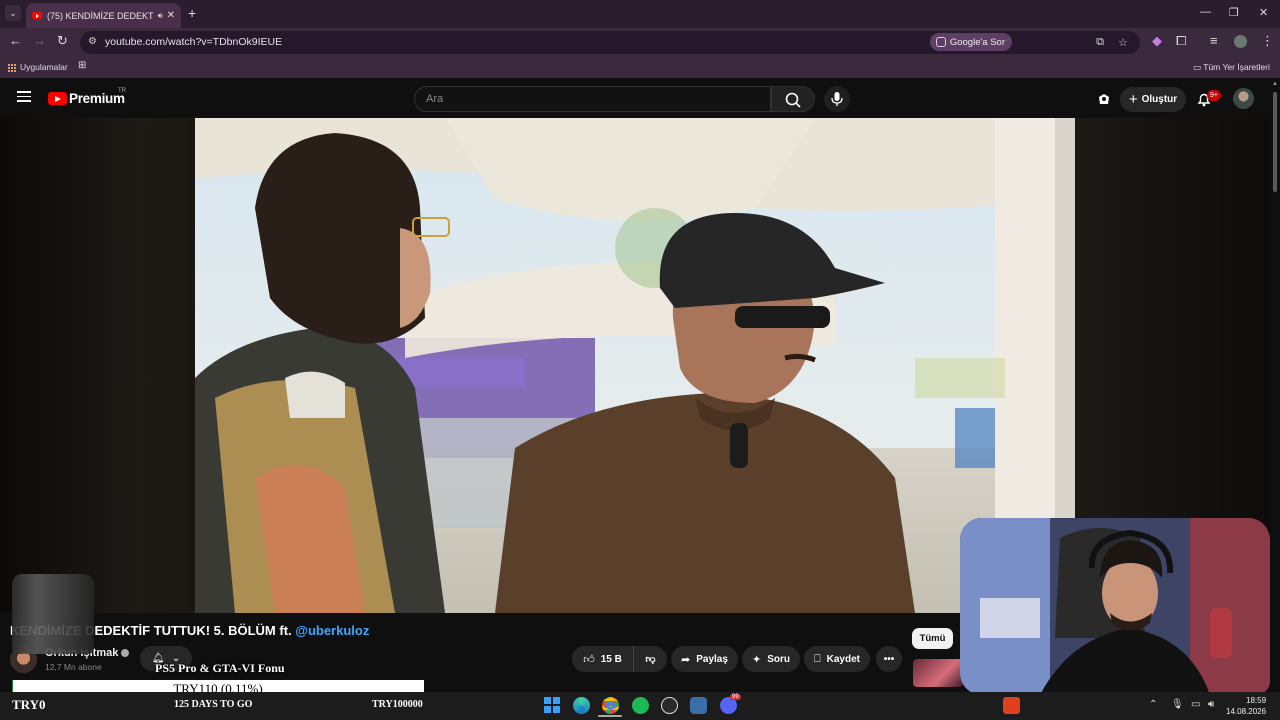 The image size is (1280, 720). I want to click on apps-label: Uygulamalar, so click(44, 67).